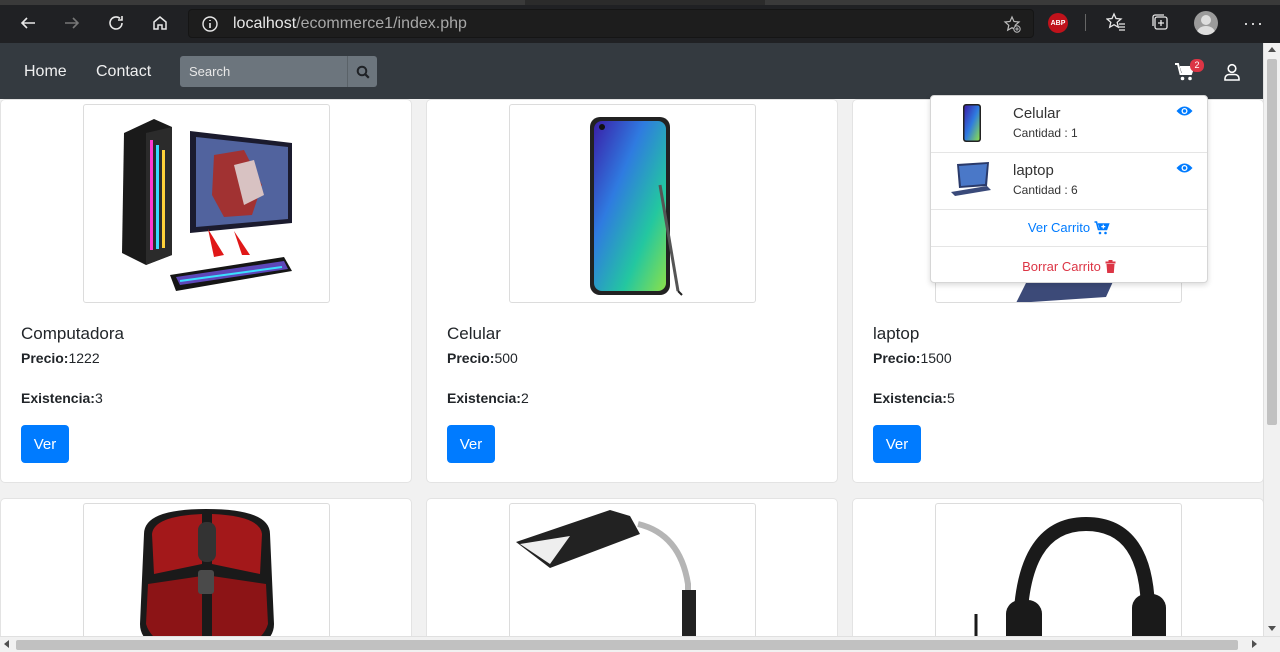 This screenshot has height=652, width=1280. Describe the element at coordinates (73, 333) in the screenshot. I see `product-name: Computadora` at that location.